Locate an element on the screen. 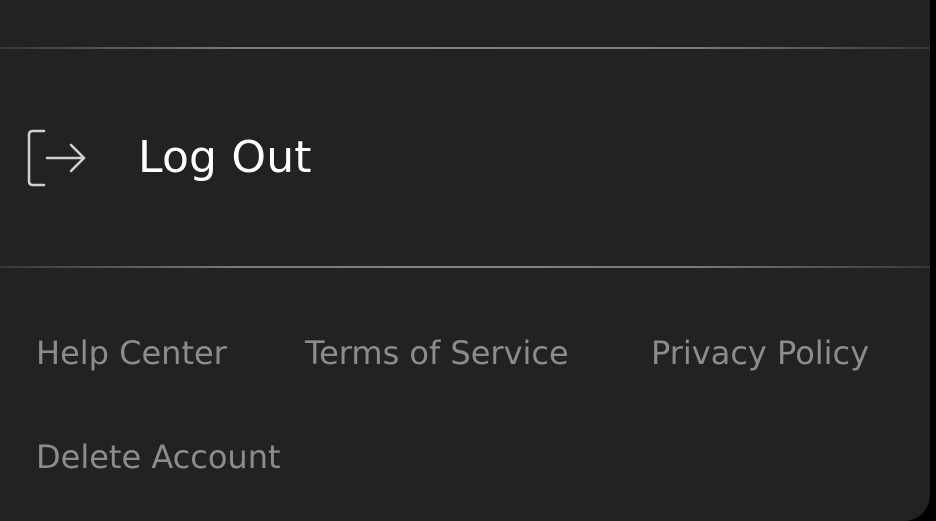 The height and width of the screenshot is (521, 936). bottom-divider is located at coordinates (465, 267).